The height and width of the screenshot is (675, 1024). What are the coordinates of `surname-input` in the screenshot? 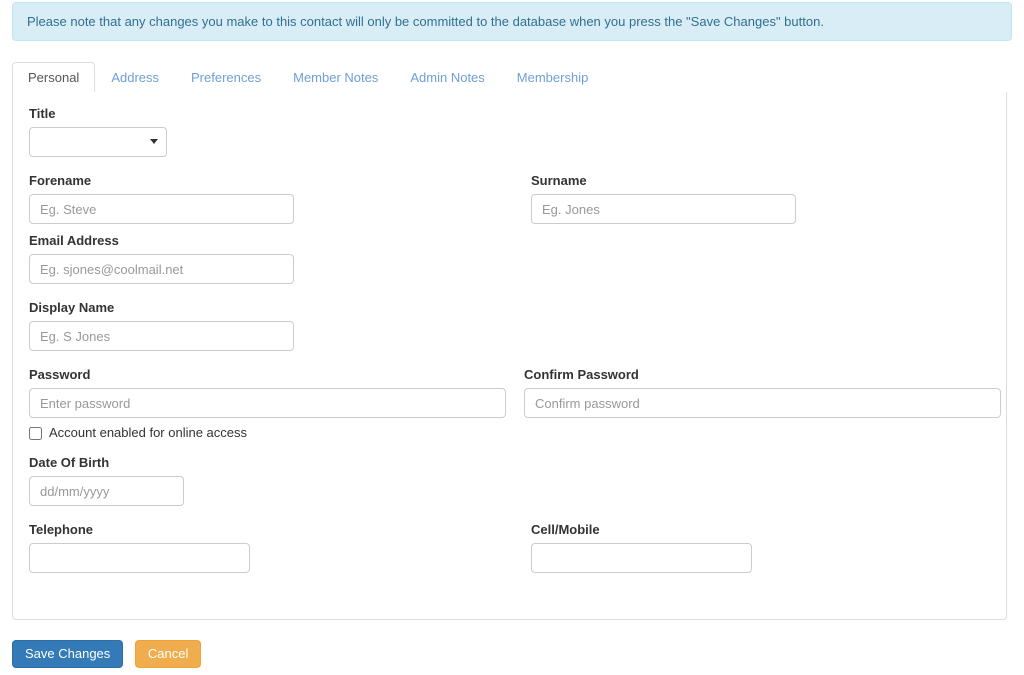 It's located at (663, 209).